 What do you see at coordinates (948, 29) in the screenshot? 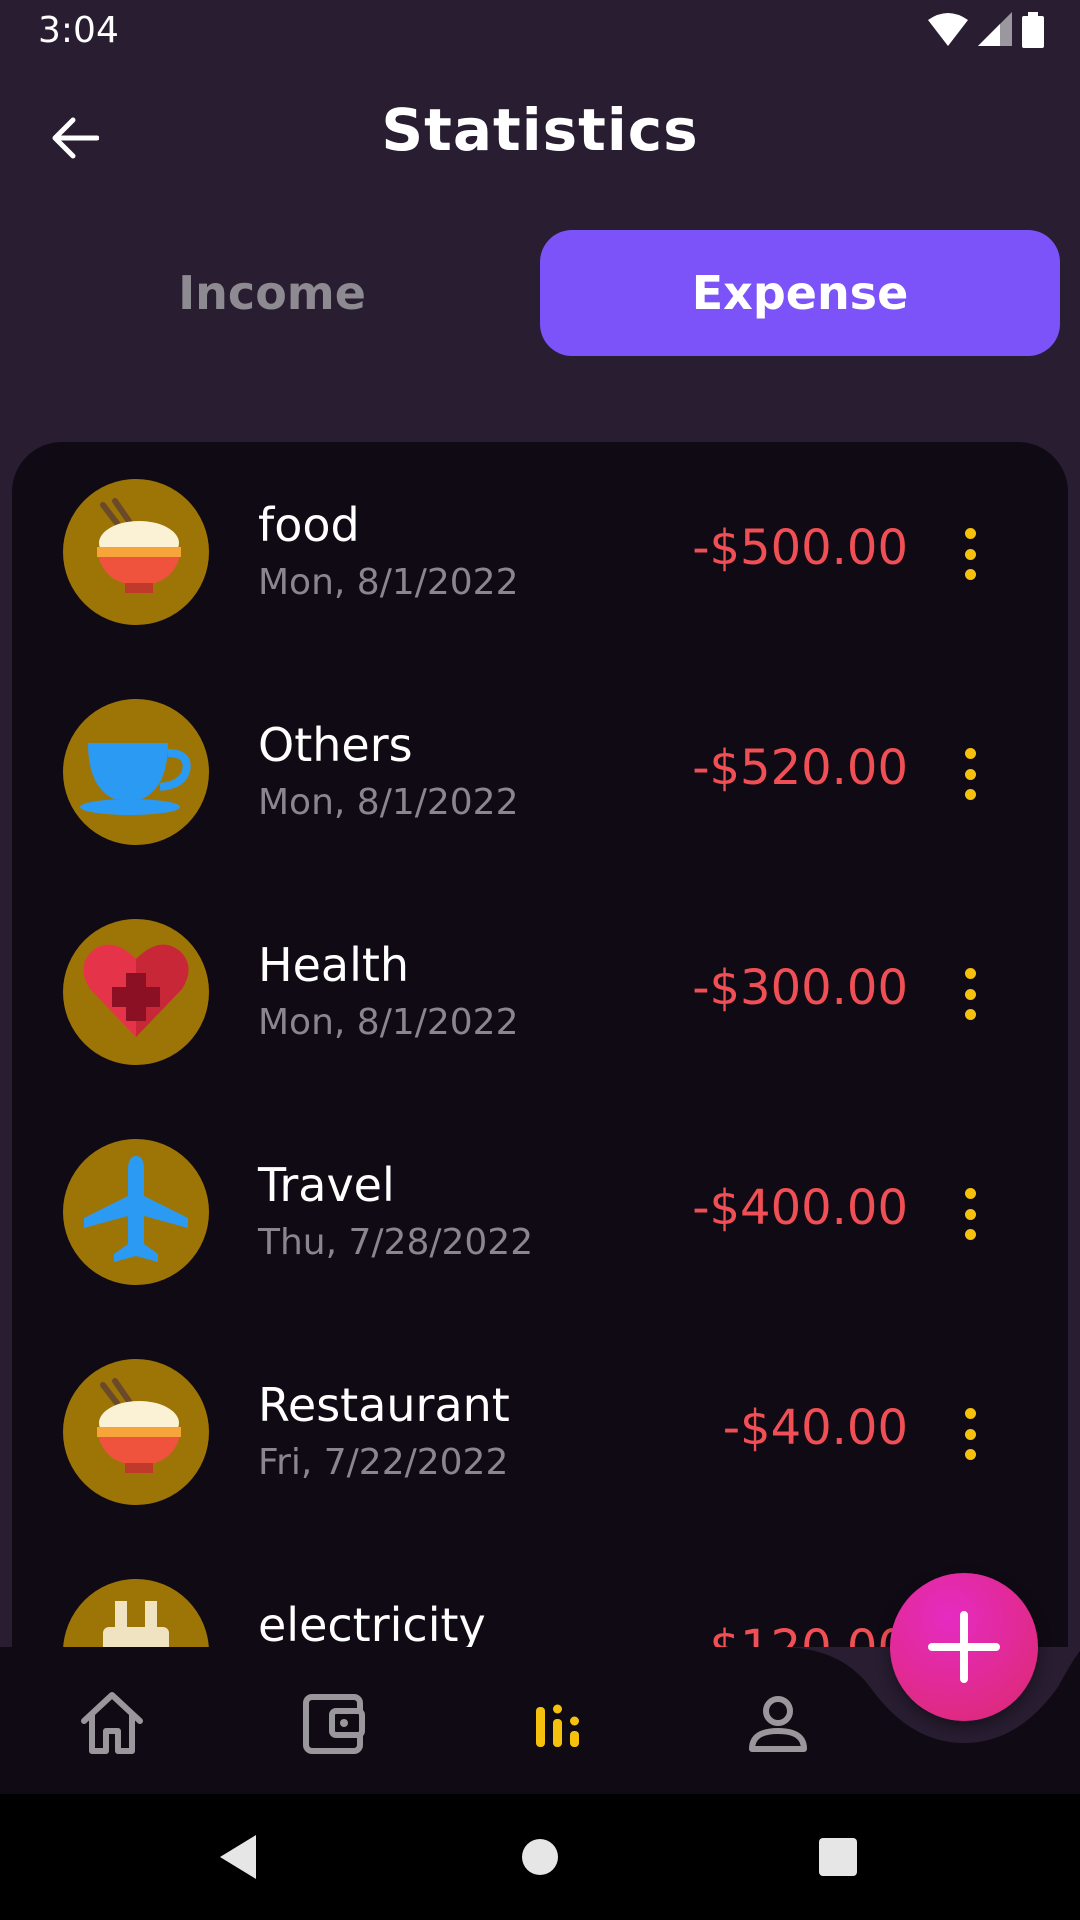
I see `wifi-icon` at bounding box center [948, 29].